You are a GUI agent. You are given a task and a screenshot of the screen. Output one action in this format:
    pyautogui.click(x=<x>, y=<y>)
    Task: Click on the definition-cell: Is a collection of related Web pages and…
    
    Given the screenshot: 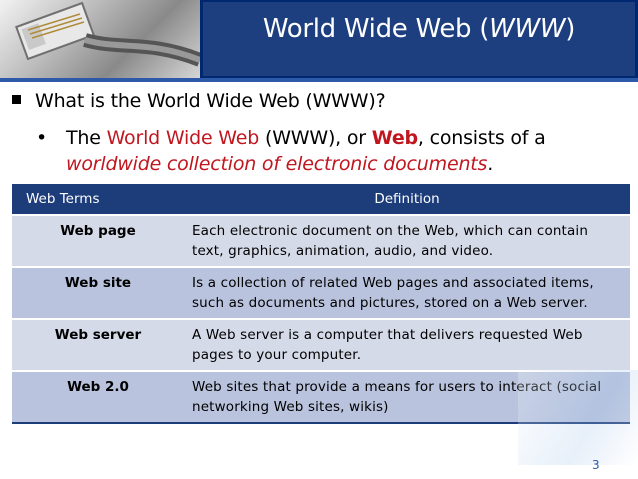 What is the action you would take?
    pyautogui.click(x=407, y=293)
    